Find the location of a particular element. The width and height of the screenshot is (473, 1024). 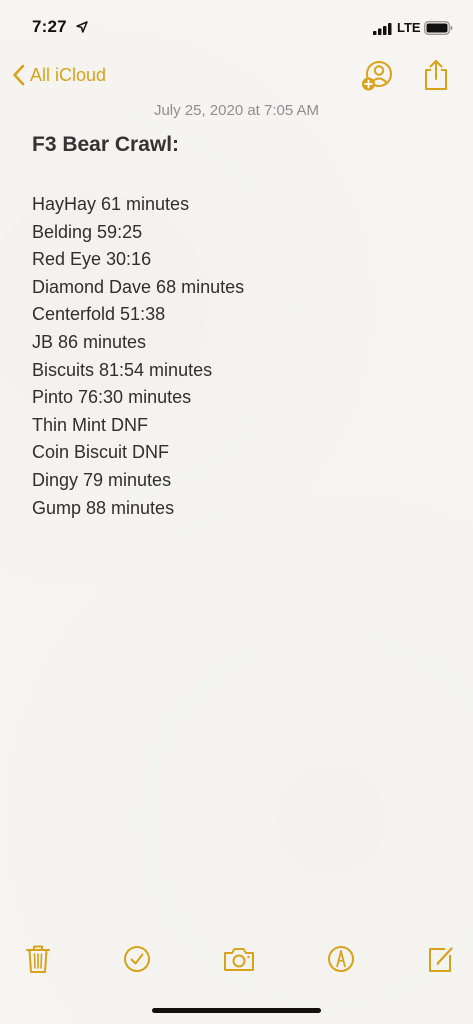

status-bar: 7:27 LTE is located at coordinates (236, 28).